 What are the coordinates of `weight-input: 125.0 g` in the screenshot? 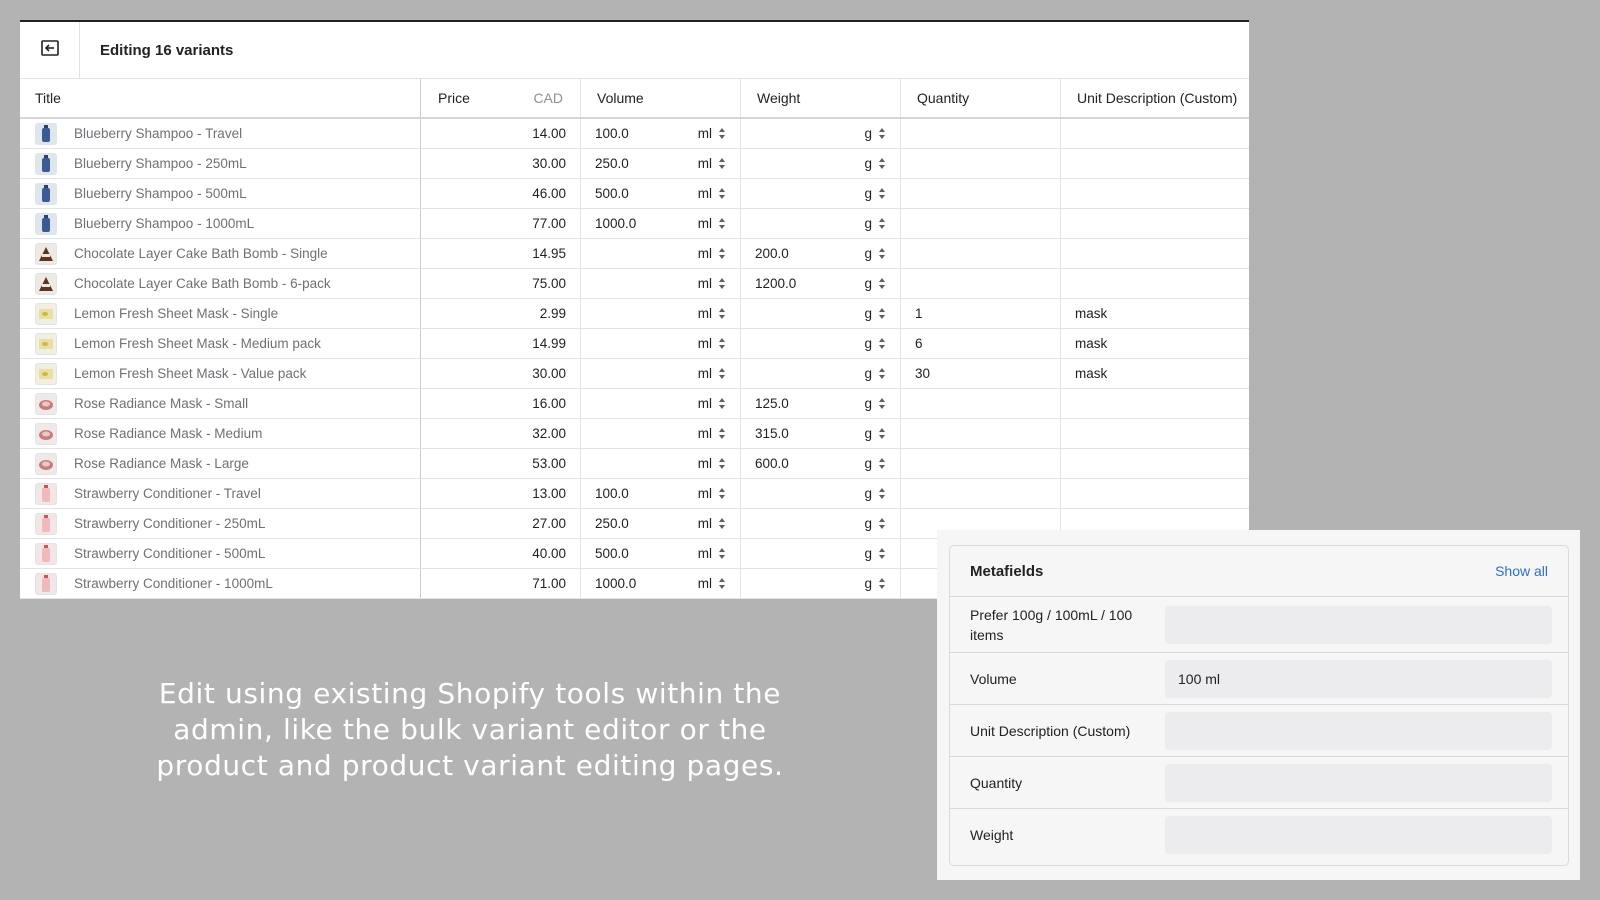 It's located at (821, 403).